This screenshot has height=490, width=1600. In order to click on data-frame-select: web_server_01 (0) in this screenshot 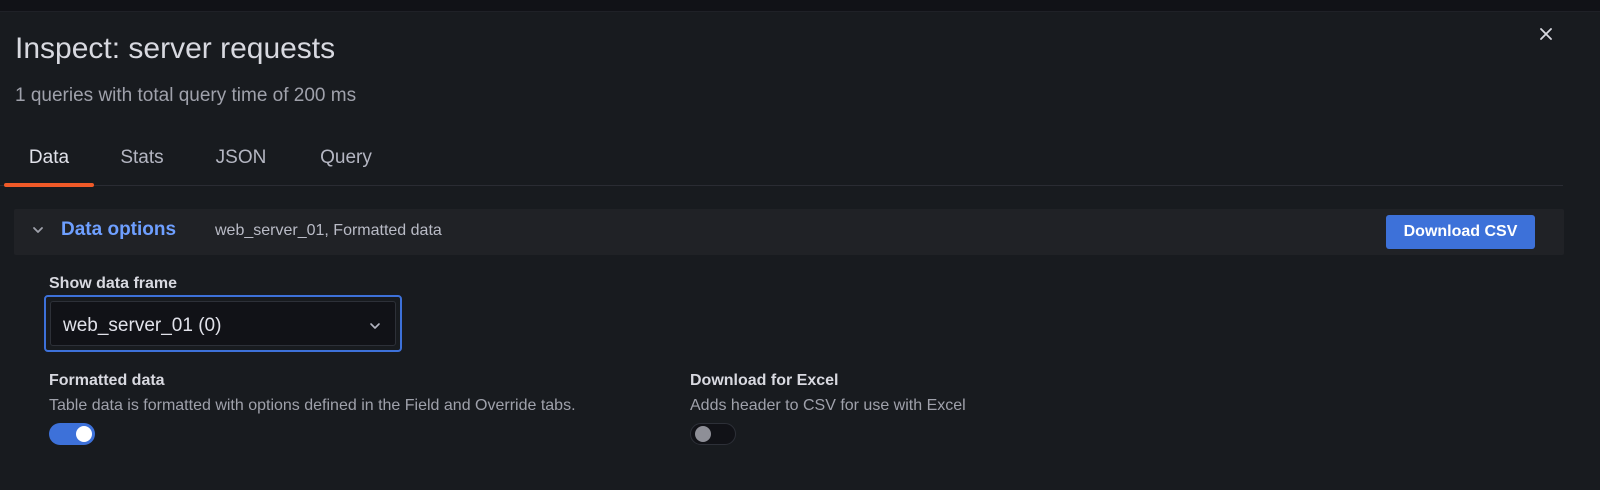, I will do `click(223, 323)`.